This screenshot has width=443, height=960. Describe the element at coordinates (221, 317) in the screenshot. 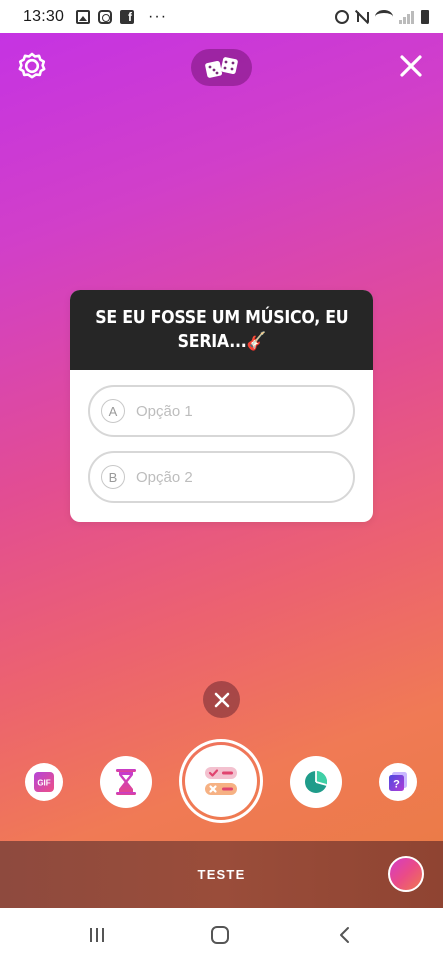

I see `poll-question-line1: SE EU FOSSE UM MÚSICO, EU` at that location.